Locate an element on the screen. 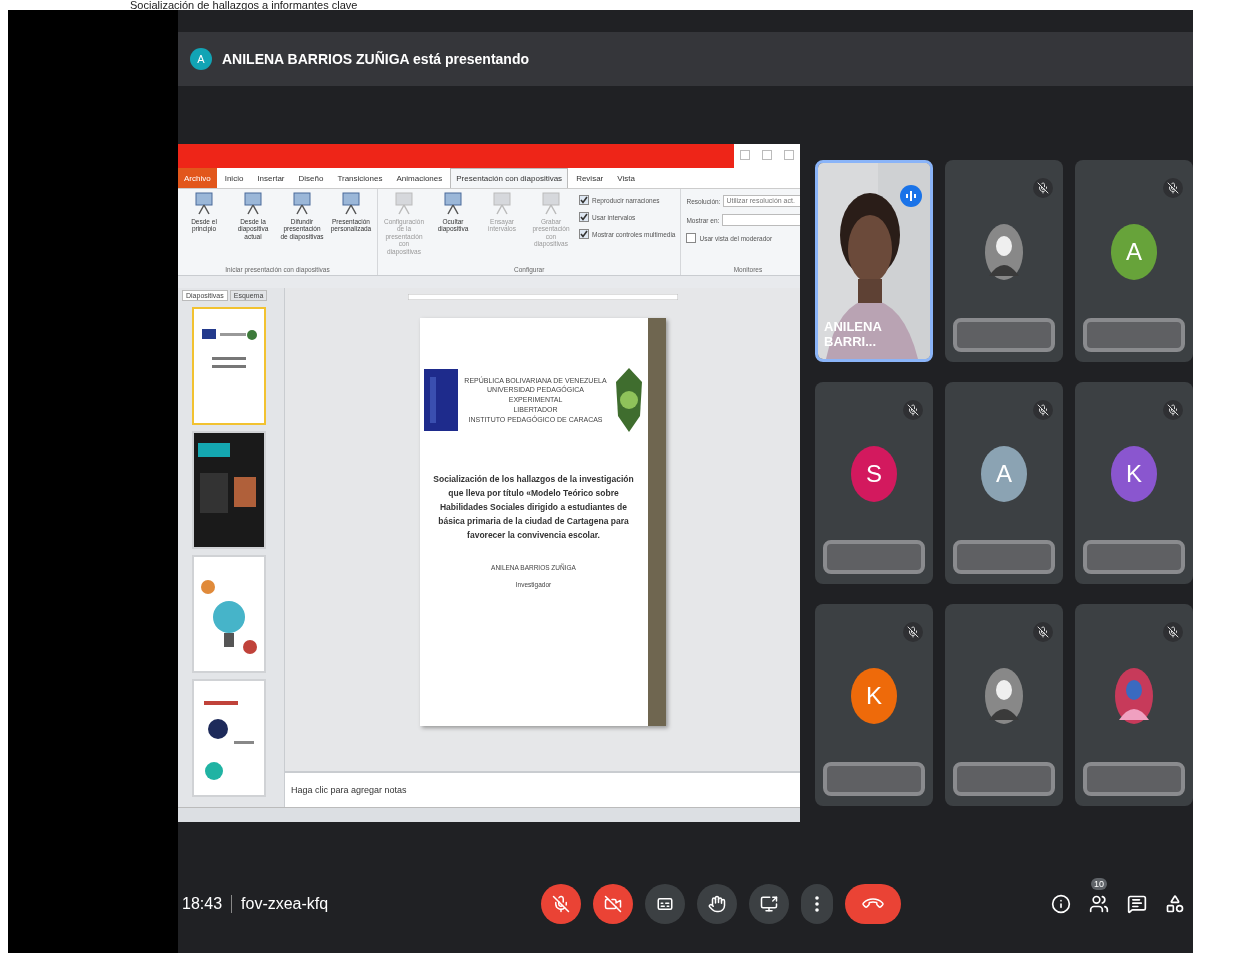 Image resolution: width=1235 pixels, height=953 pixels. camera-off-icon is located at coordinates (613, 904).